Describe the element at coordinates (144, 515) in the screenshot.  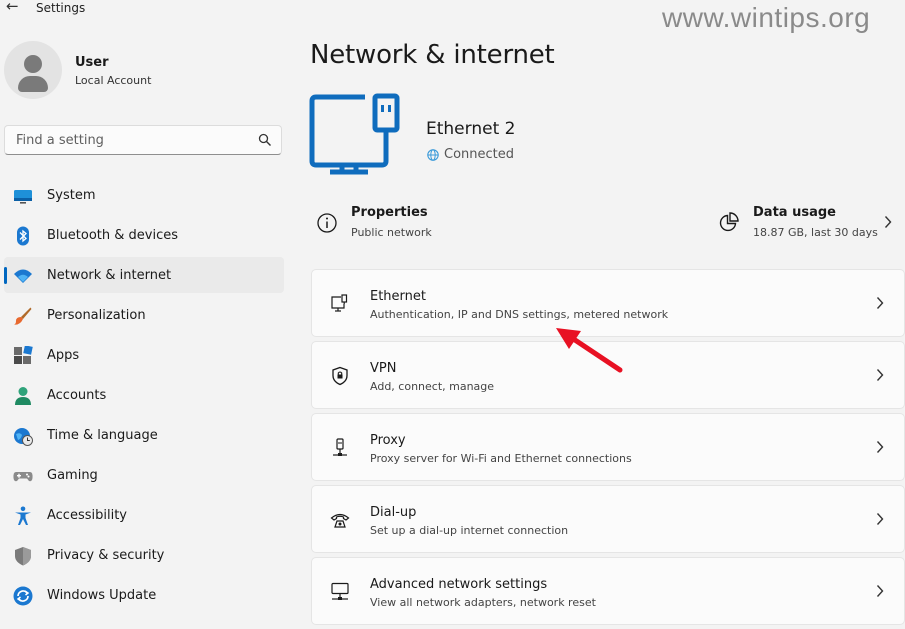
I see `sidebar-item-accessibility: Accessibility` at that location.